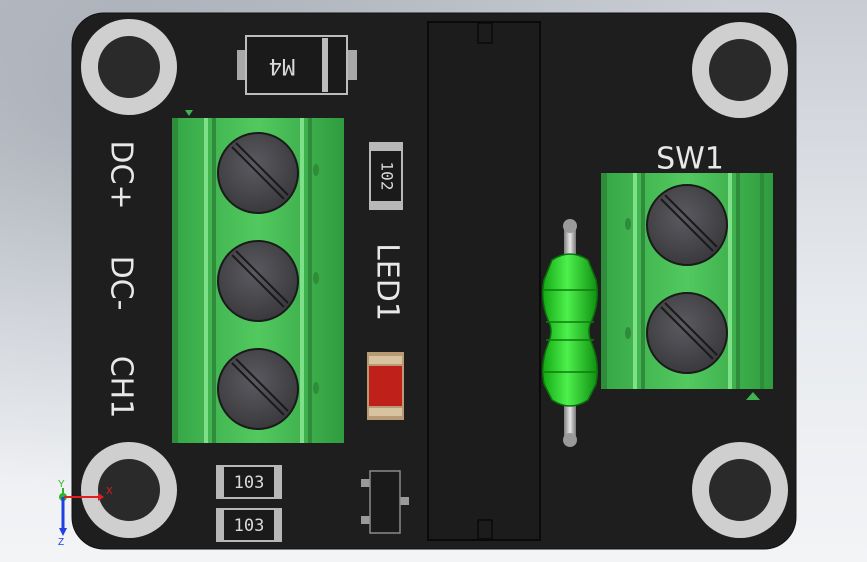  I want to click on label-led1: LED1, so click(387, 282).